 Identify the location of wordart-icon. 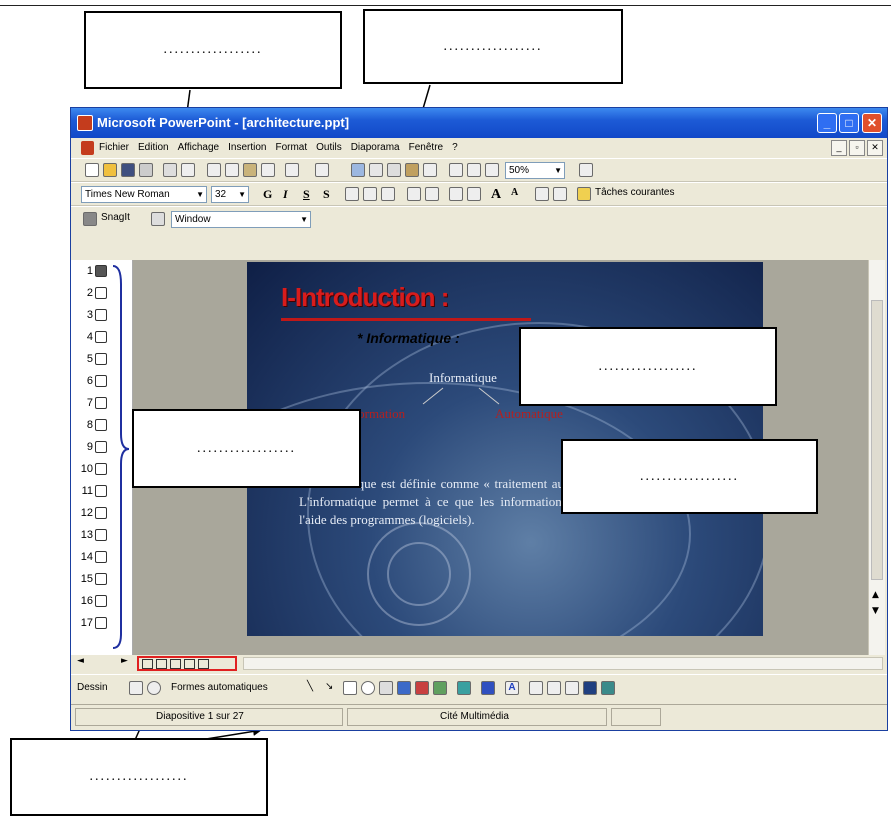
(404, 688).